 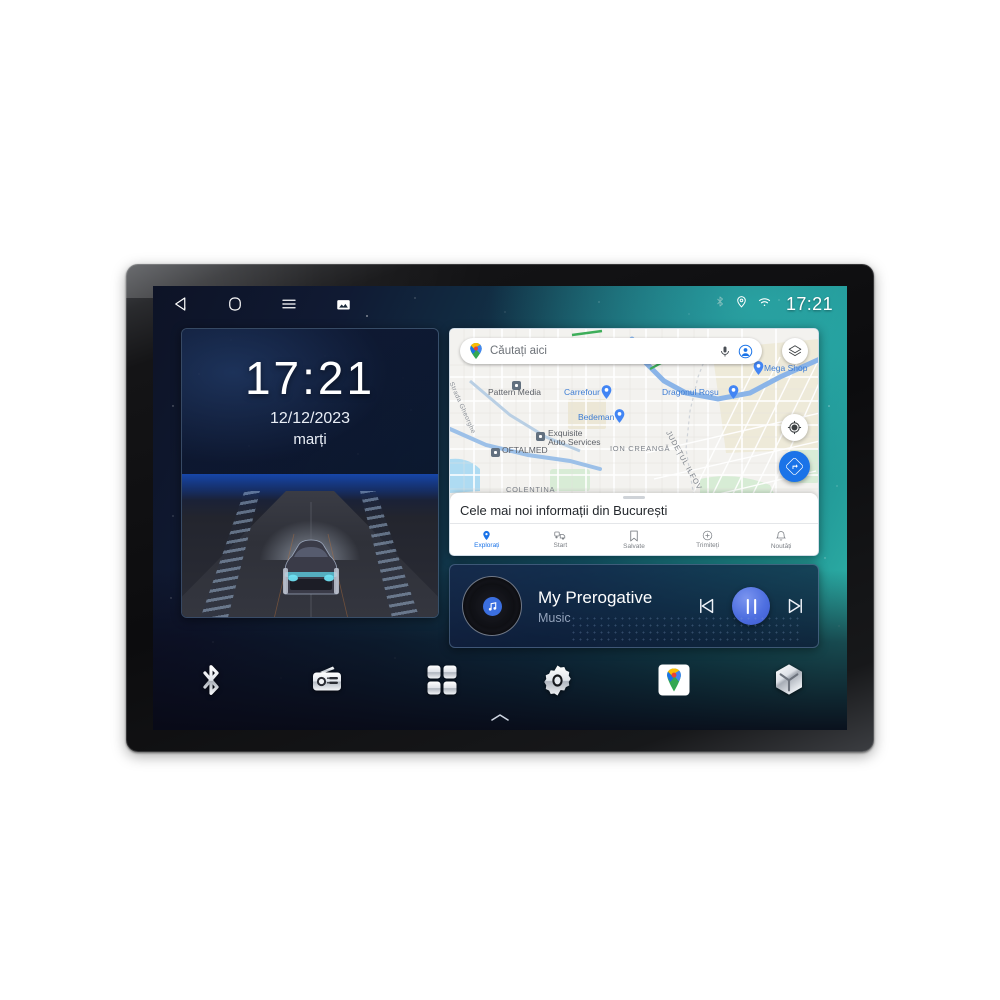 What do you see at coordinates (634, 535) in the screenshot?
I see `bookmark-icon` at bounding box center [634, 535].